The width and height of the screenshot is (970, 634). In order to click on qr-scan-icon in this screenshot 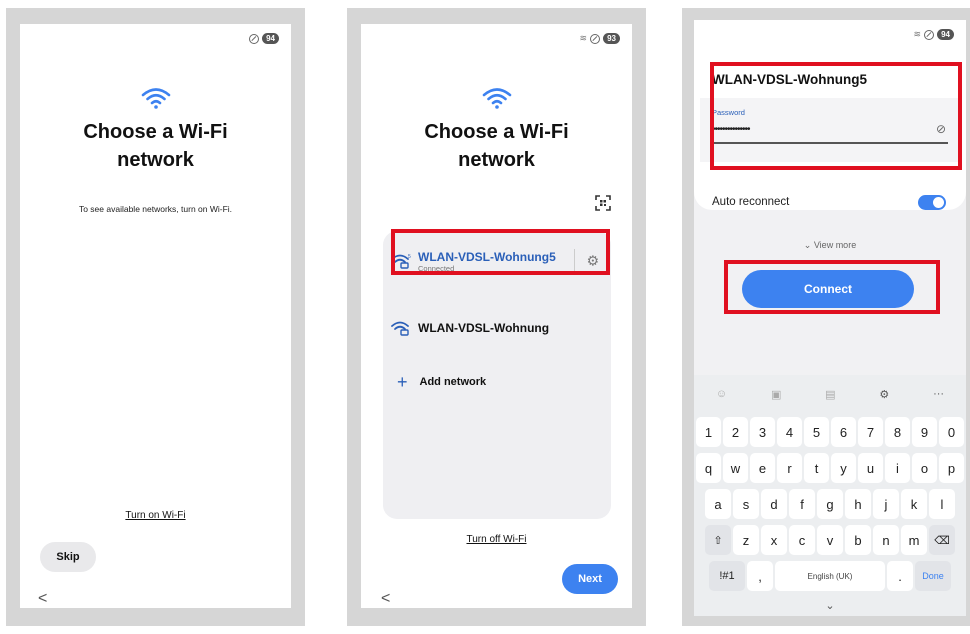, I will do `click(603, 203)`.